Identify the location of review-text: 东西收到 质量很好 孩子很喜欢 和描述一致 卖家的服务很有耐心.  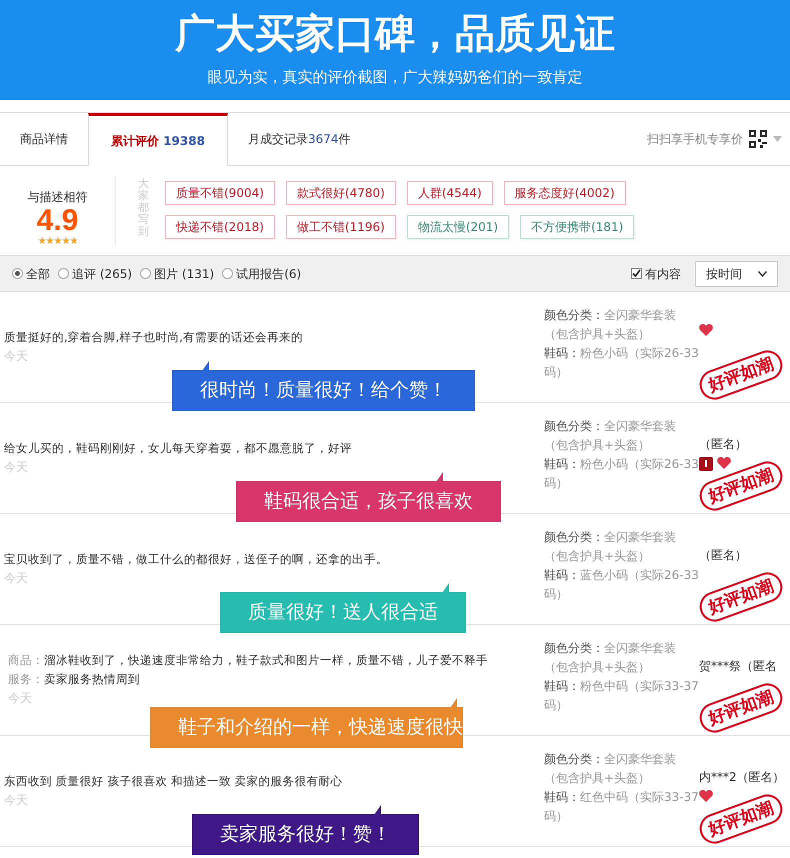
(174, 781).